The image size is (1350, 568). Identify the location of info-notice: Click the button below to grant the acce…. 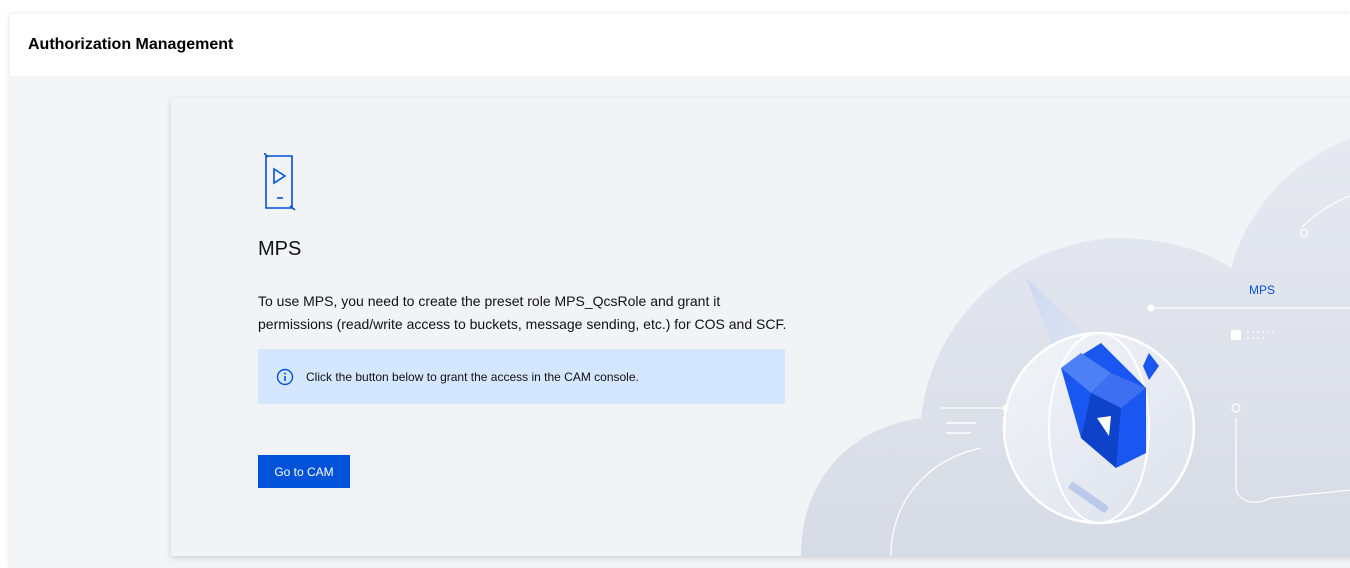
(521, 376).